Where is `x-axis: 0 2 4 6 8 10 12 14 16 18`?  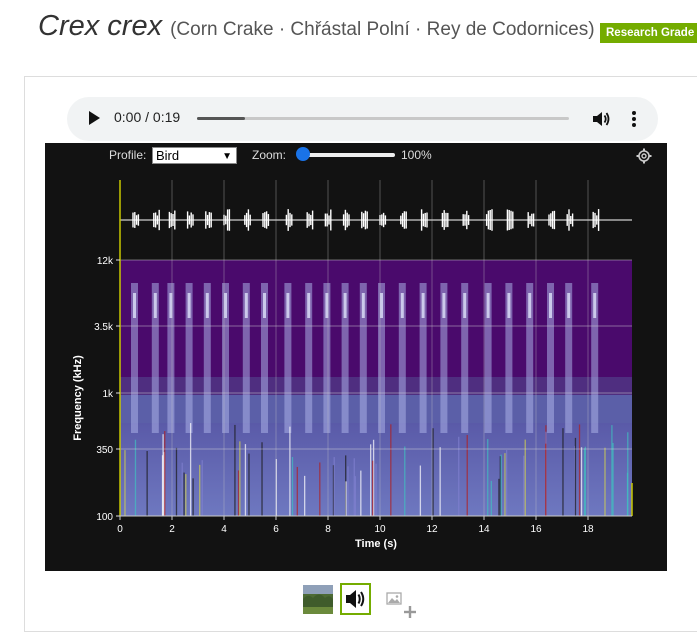
x-axis: 0 2 4 6 8 10 12 14 16 18 is located at coordinates (374, 525).